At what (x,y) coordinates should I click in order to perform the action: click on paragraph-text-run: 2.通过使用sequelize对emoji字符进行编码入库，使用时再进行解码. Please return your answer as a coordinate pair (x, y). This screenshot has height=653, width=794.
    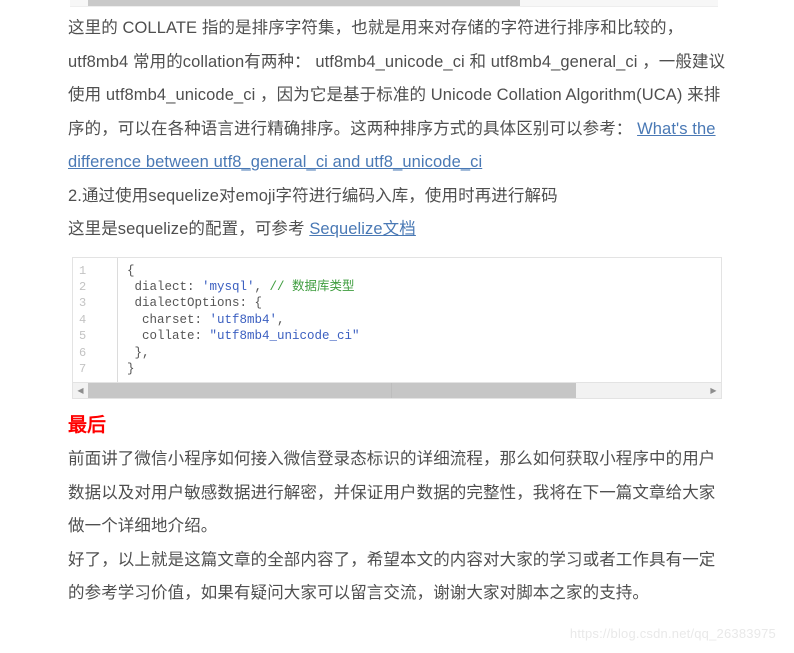
    Looking at the image, I should click on (313, 195).